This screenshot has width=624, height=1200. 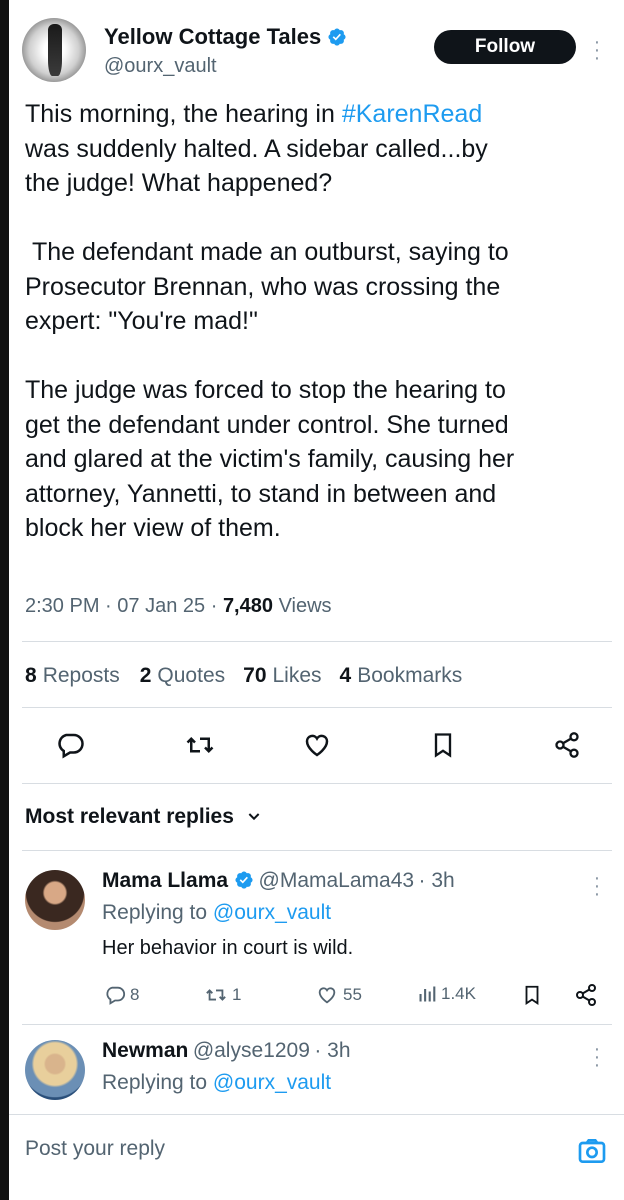 What do you see at coordinates (95, 1149) in the screenshot?
I see `reply-input: Post your reply` at bounding box center [95, 1149].